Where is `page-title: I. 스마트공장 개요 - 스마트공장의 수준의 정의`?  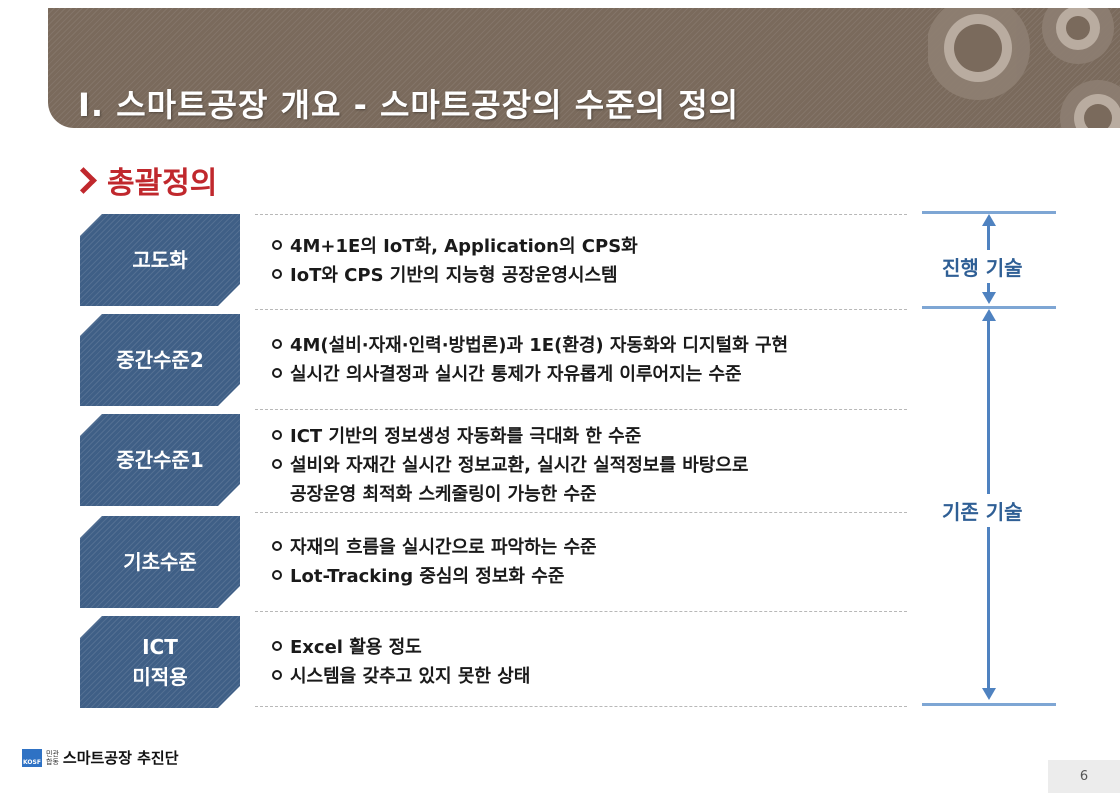
page-title: I. 스마트공장 개요 - 스마트공장의 수준의 정의 is located at coordinates (409, 105).